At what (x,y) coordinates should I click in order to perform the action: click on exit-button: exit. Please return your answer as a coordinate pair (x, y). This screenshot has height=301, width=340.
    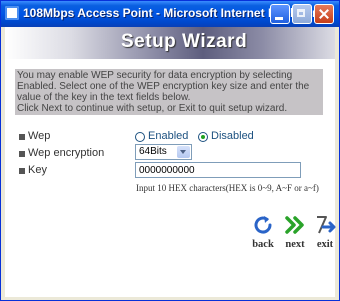
    Looking at the image, I should click on (324, 237).